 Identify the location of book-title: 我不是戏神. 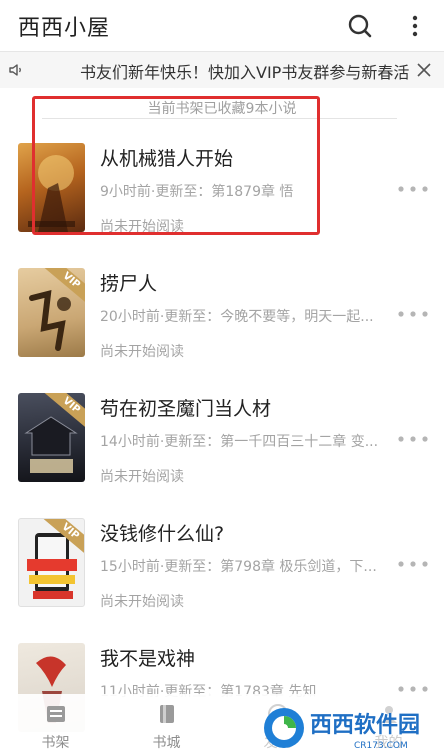
(148, 659).